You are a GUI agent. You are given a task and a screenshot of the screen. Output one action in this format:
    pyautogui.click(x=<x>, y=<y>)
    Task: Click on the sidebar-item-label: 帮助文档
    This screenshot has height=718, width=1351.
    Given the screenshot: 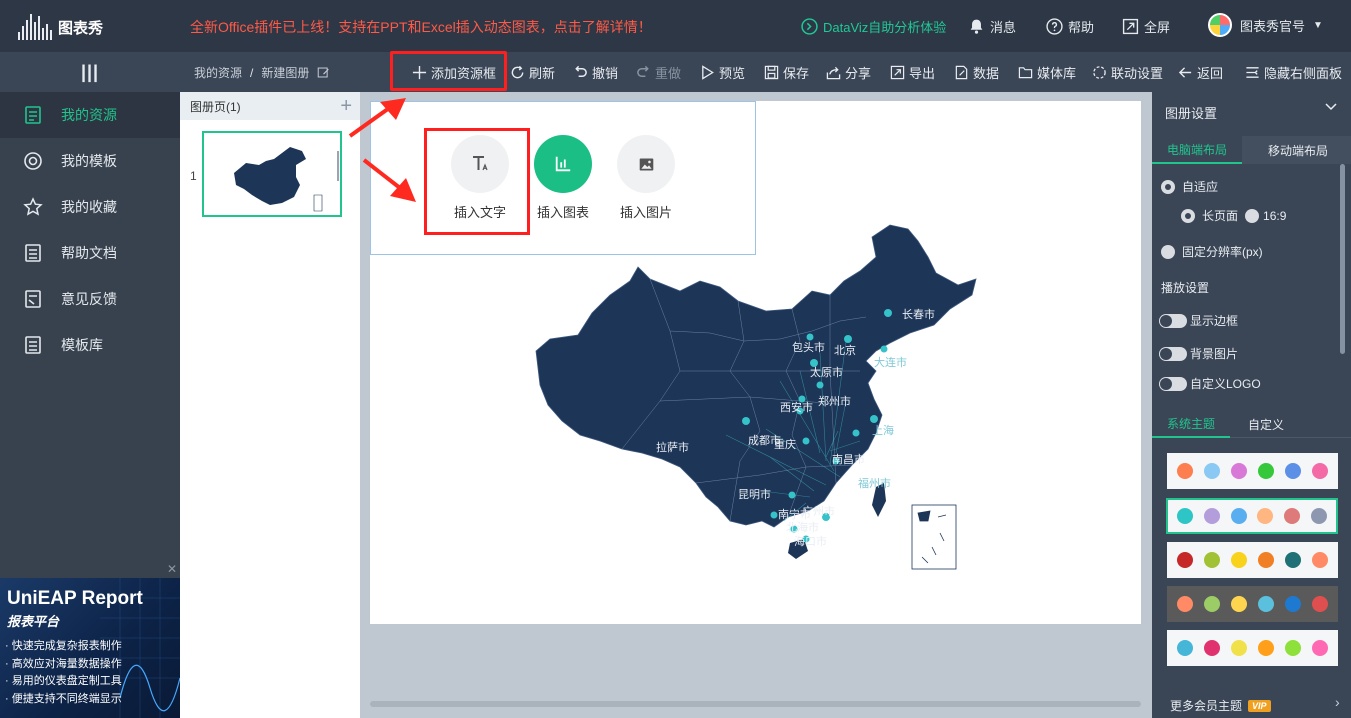 What is the action you would take?
    pyautogui.click(x=89, y=253)
    